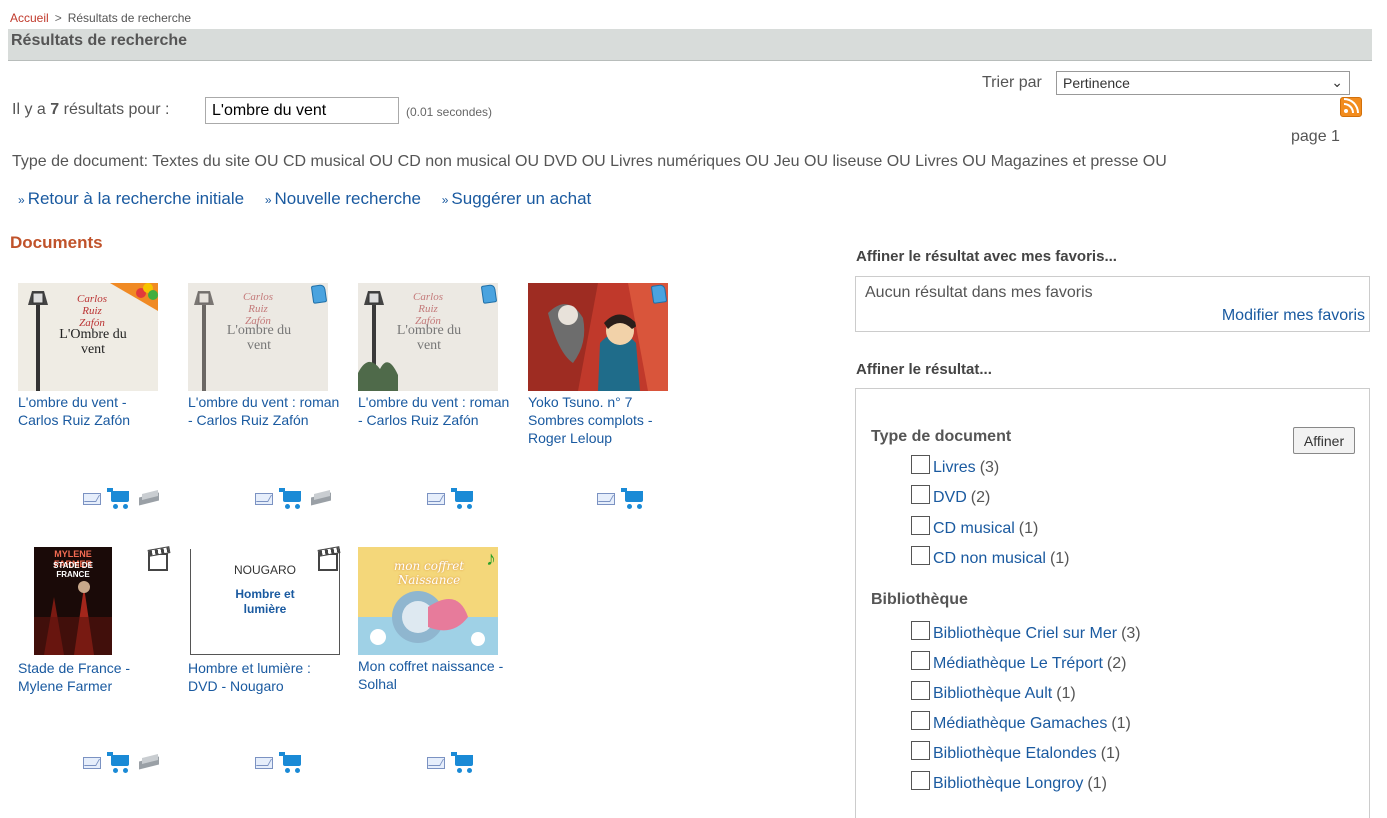 The height and width of the screenshot is (818, 1387). I want to click on facet-item: DVD (2), so click(950, 496).